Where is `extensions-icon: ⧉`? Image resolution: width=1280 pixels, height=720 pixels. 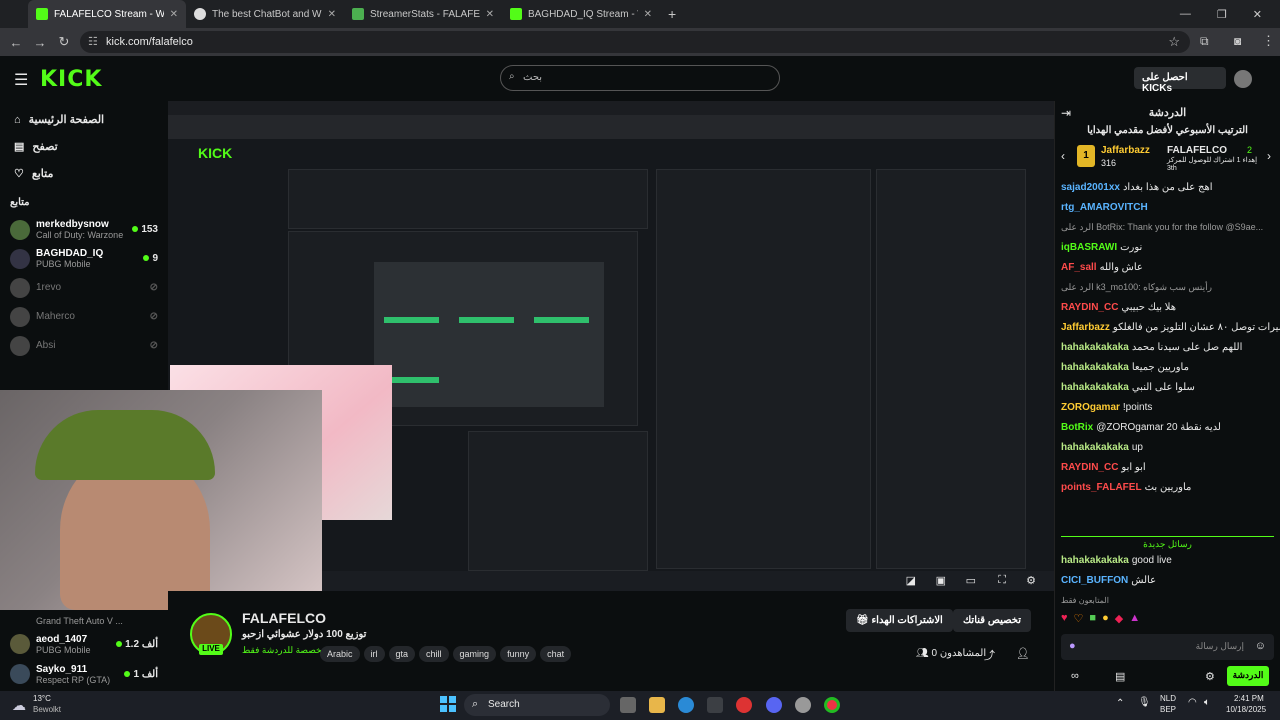 extensions-icon: ⧉ is located at coordinates (1204, 41).